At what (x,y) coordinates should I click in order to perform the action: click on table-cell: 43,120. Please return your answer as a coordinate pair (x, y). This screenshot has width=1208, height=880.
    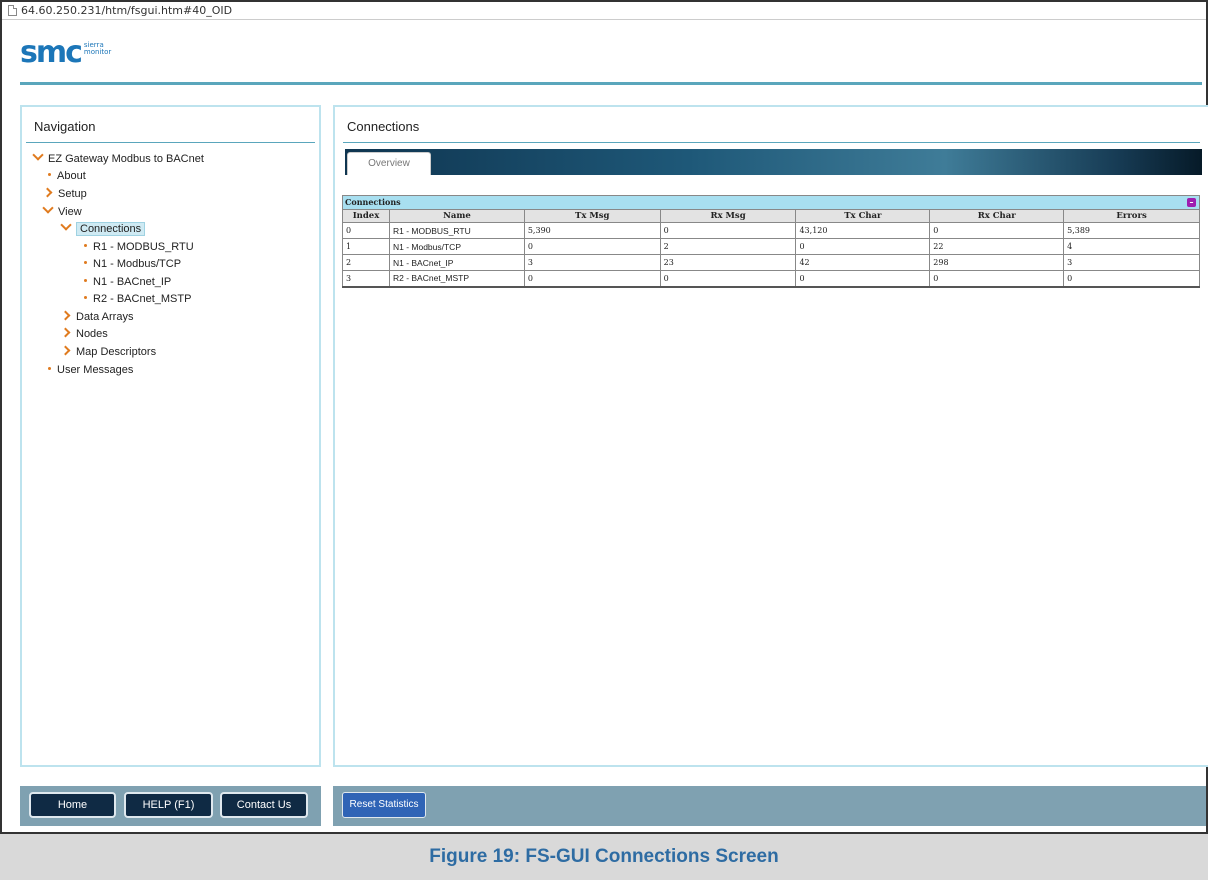
    Looking at the image, I should click on (863, 230).